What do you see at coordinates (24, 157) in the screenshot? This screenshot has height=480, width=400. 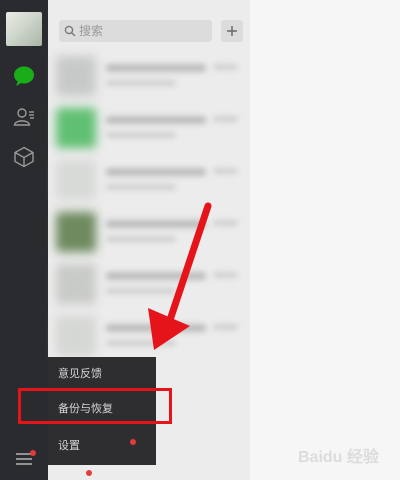 I see `cube-icon` at bounding box center [24, 157].